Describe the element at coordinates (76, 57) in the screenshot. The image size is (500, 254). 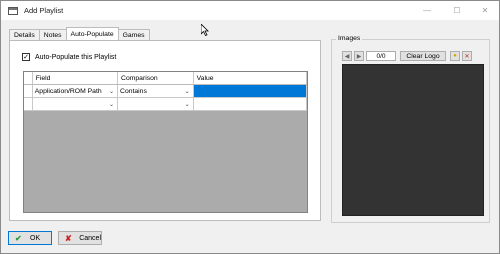
I see `auto-populate-checkbox-label: Auto-Populate this Playlist` at that location.